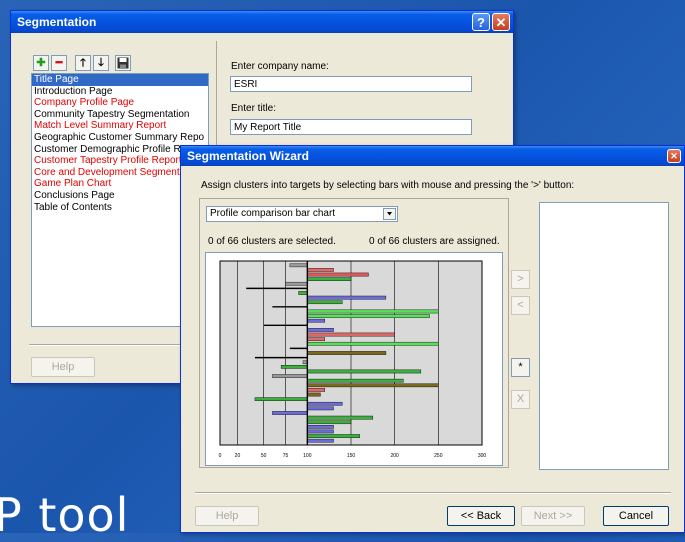 This screenshot has height=542, width=685. What do you see at coordinates (481, 516) in the screenshot?
I see `back-button: << Back` at bounding box center [481, 516].